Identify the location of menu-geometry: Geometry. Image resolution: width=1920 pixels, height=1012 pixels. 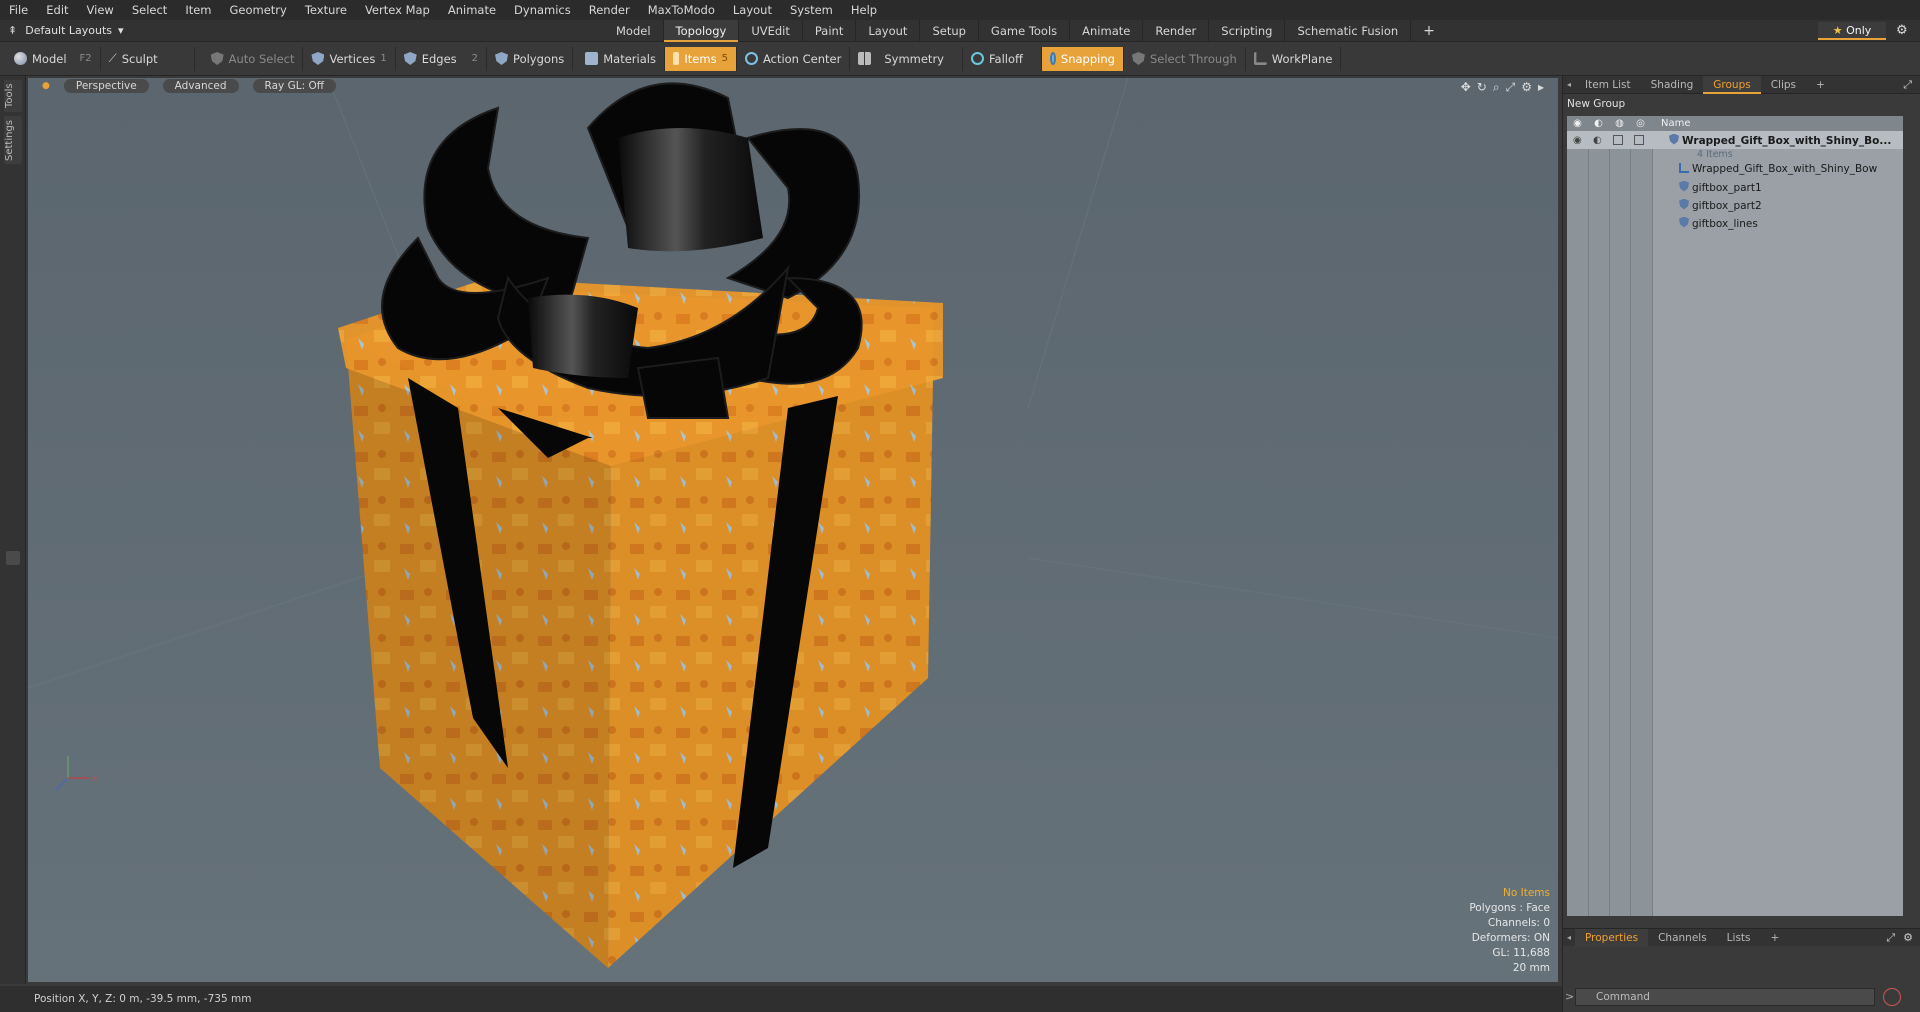
(258, 10).